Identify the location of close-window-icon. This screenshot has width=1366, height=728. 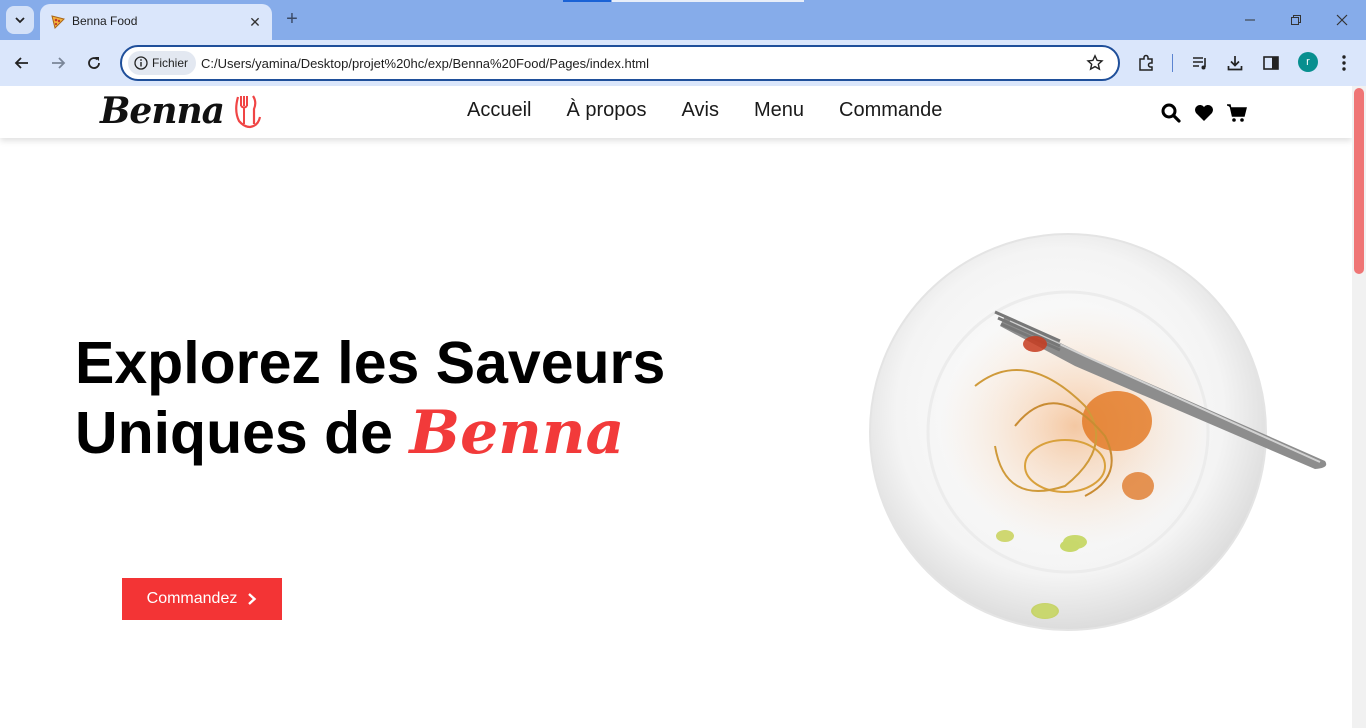
(1342, 20).